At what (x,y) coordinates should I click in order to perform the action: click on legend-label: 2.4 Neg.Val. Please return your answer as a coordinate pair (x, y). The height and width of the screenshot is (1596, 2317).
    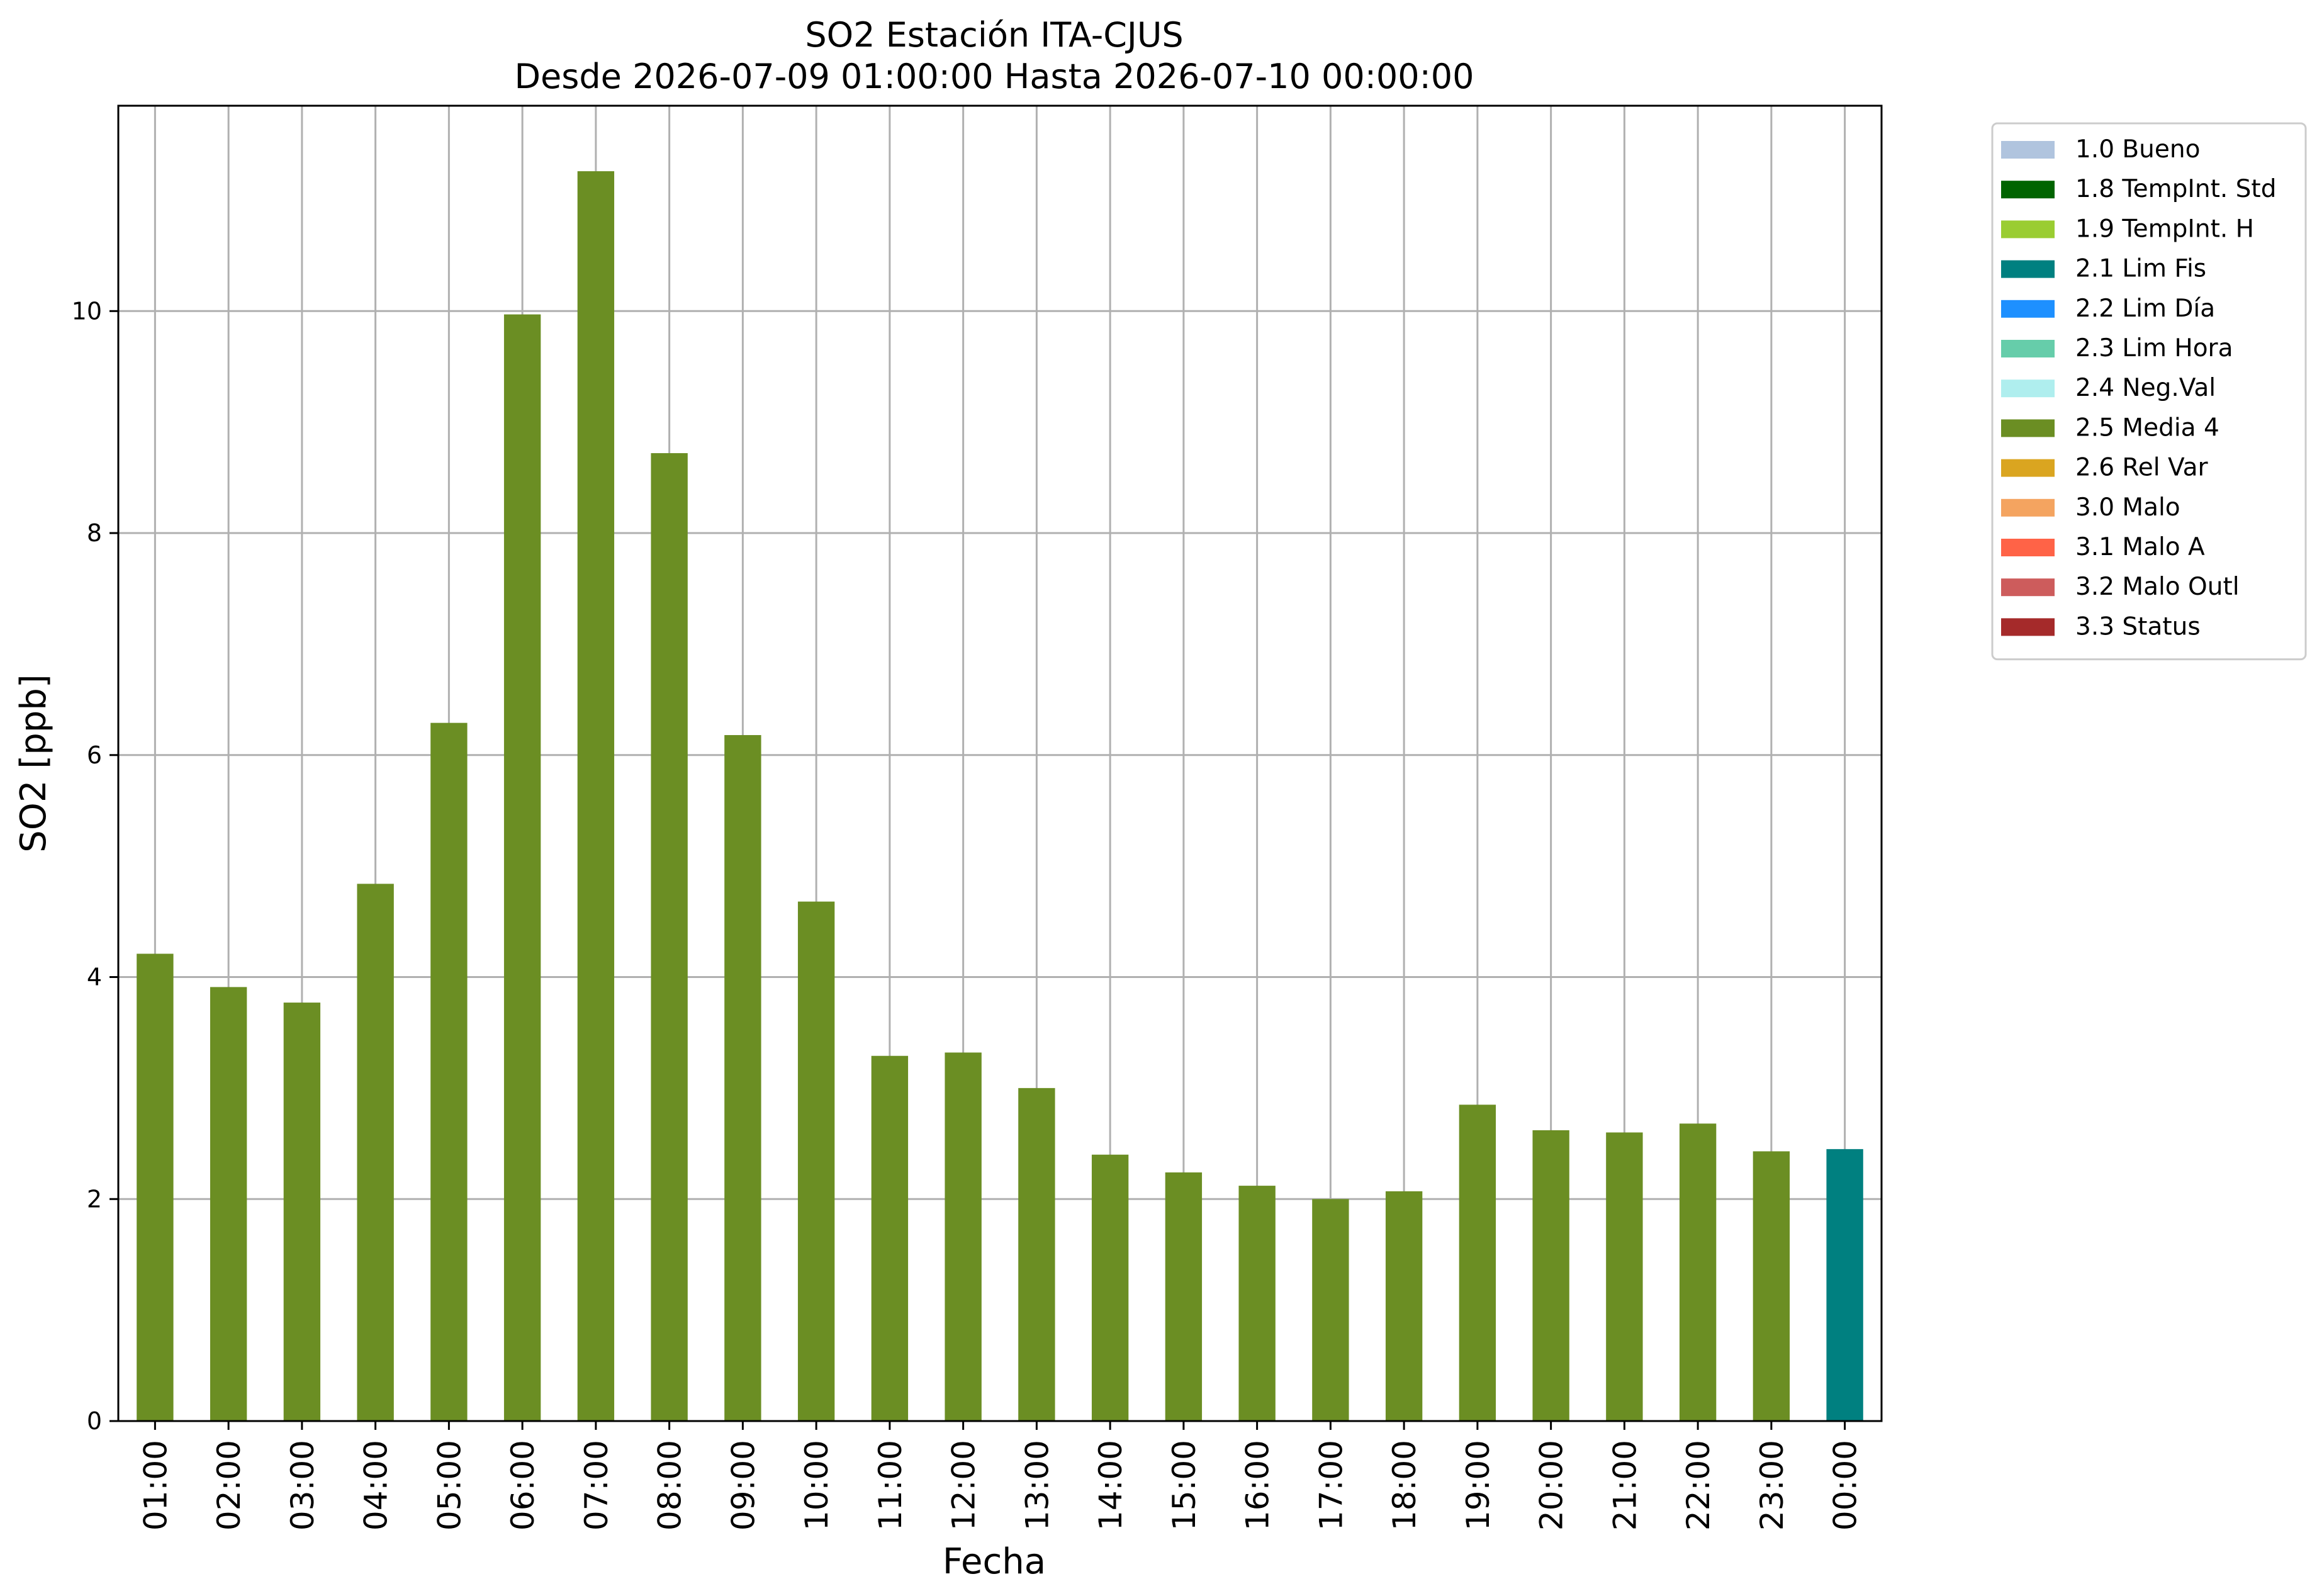
    Looking at the image, I should click on (2145, 388).